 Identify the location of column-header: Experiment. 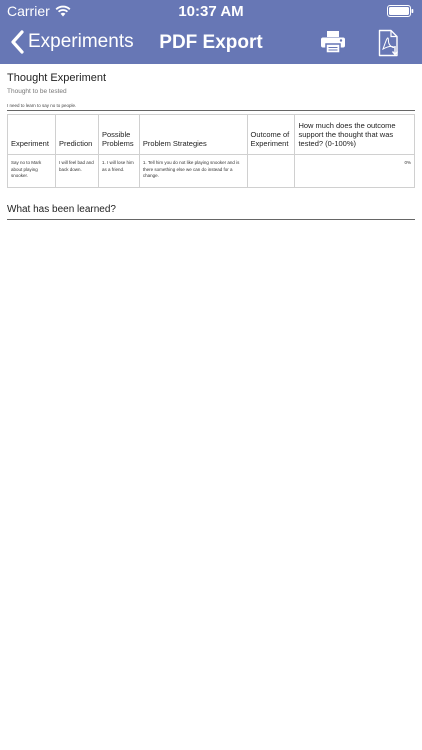
(31, 134).